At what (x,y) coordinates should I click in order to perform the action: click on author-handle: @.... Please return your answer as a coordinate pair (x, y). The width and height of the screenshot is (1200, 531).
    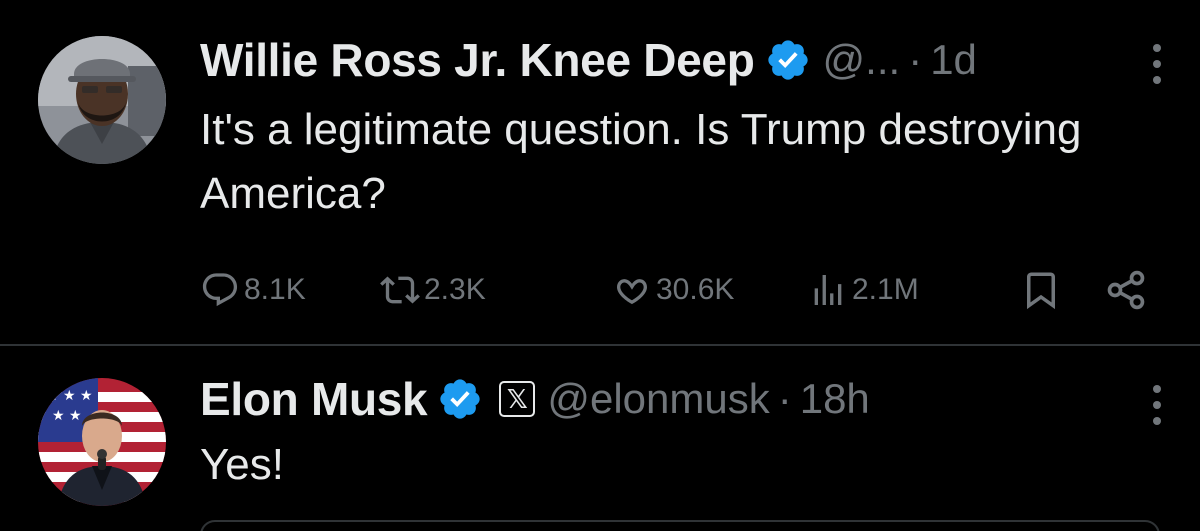
    Looking at the image, I should click on (862, 60).